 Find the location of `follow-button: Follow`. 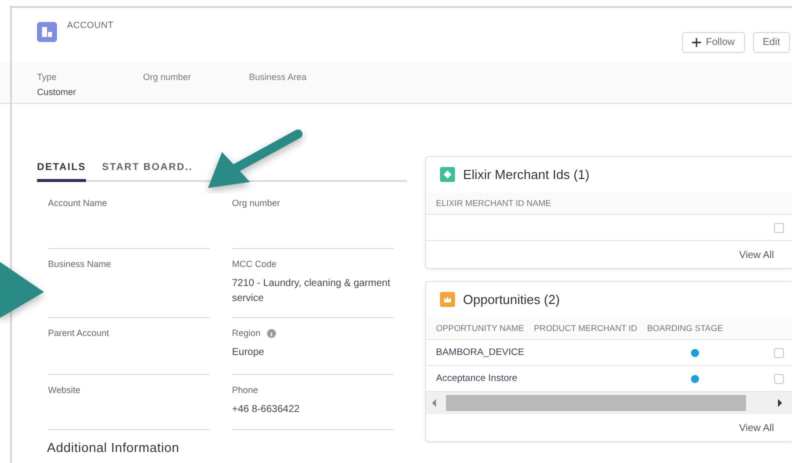

follow-button: Follow is located at coordinates (713, 42).